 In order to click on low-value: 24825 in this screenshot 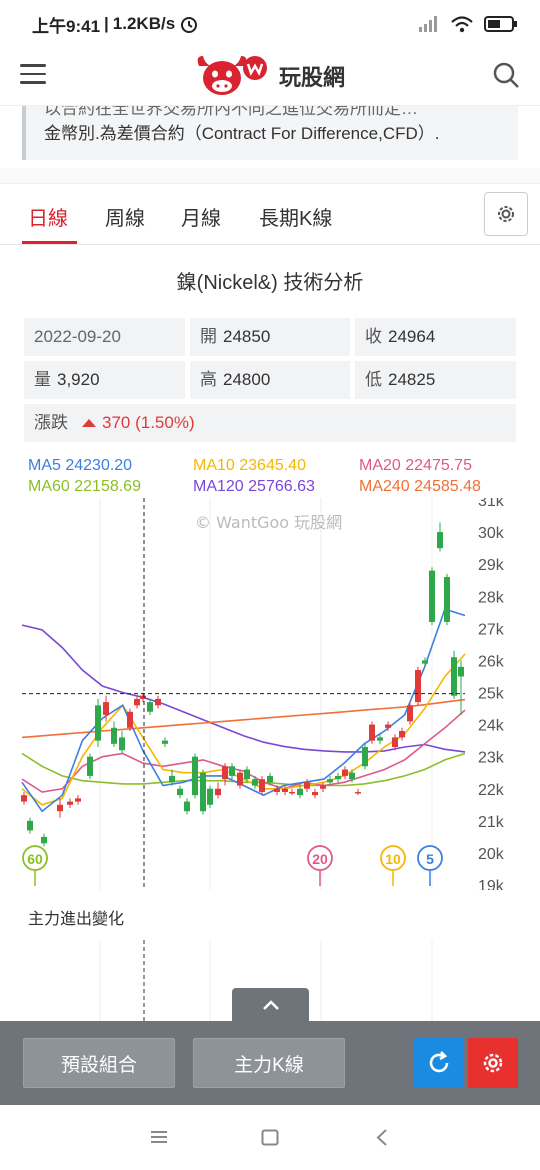, I will do `click(412, 379)`.